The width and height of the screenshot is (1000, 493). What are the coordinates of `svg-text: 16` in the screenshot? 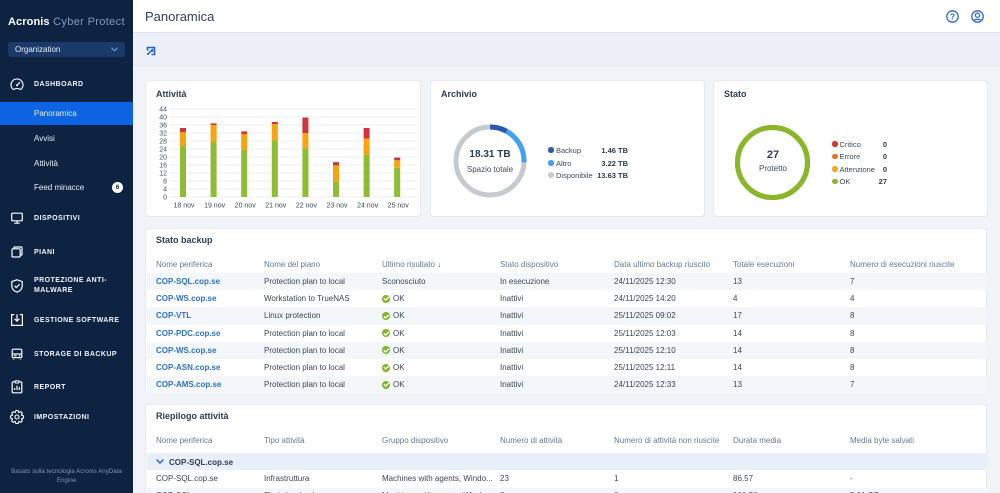 It's located at (163, 166).